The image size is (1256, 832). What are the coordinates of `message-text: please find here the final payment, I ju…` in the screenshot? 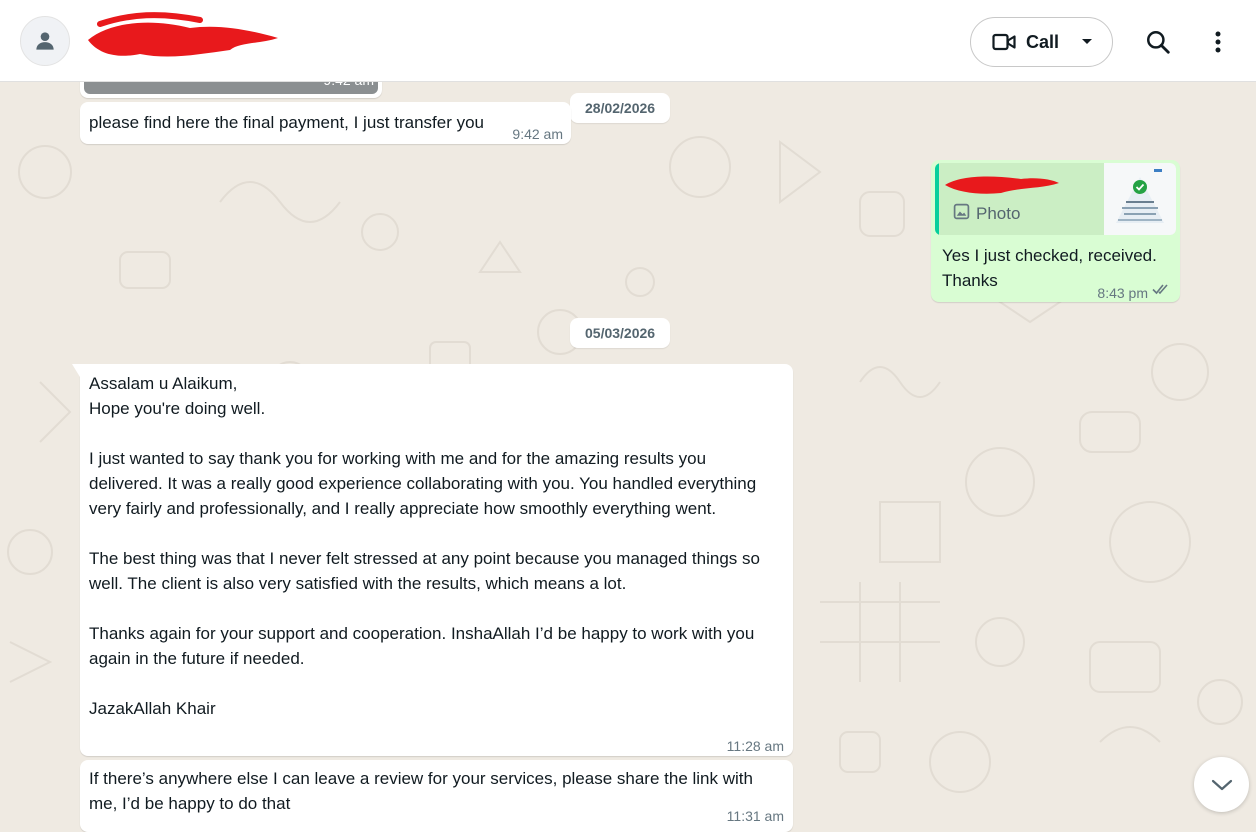 It's located at (287, 122).